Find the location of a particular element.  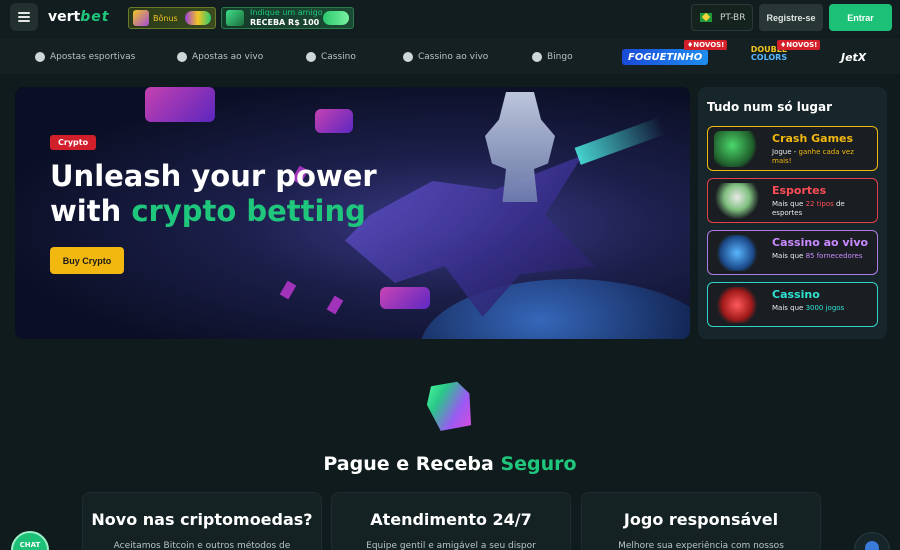

refer-friend-label: Indique um amigo is located at coordinates (286, 12).